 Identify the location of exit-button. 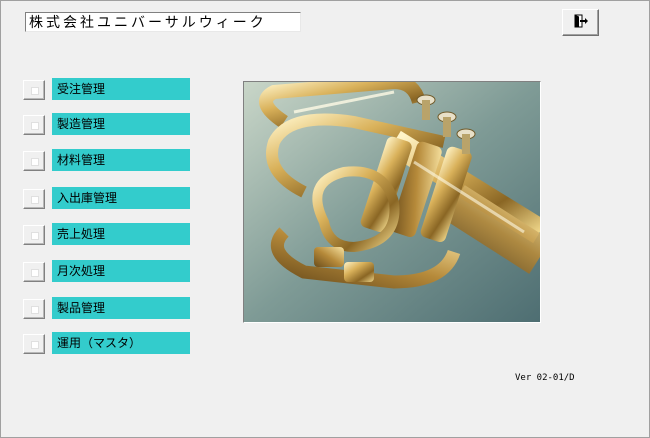
(580, 22).